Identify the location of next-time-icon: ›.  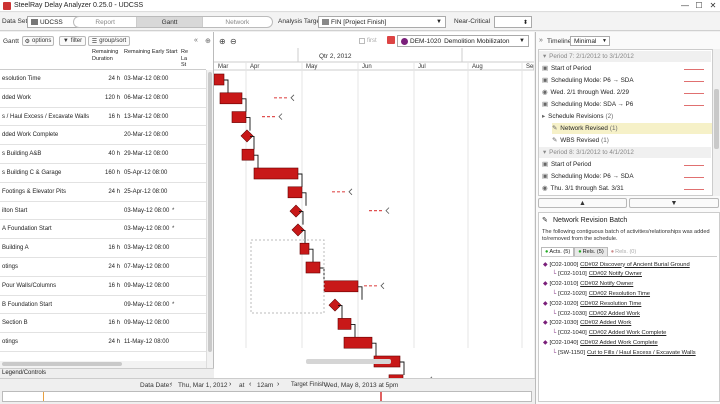
(278, 384).